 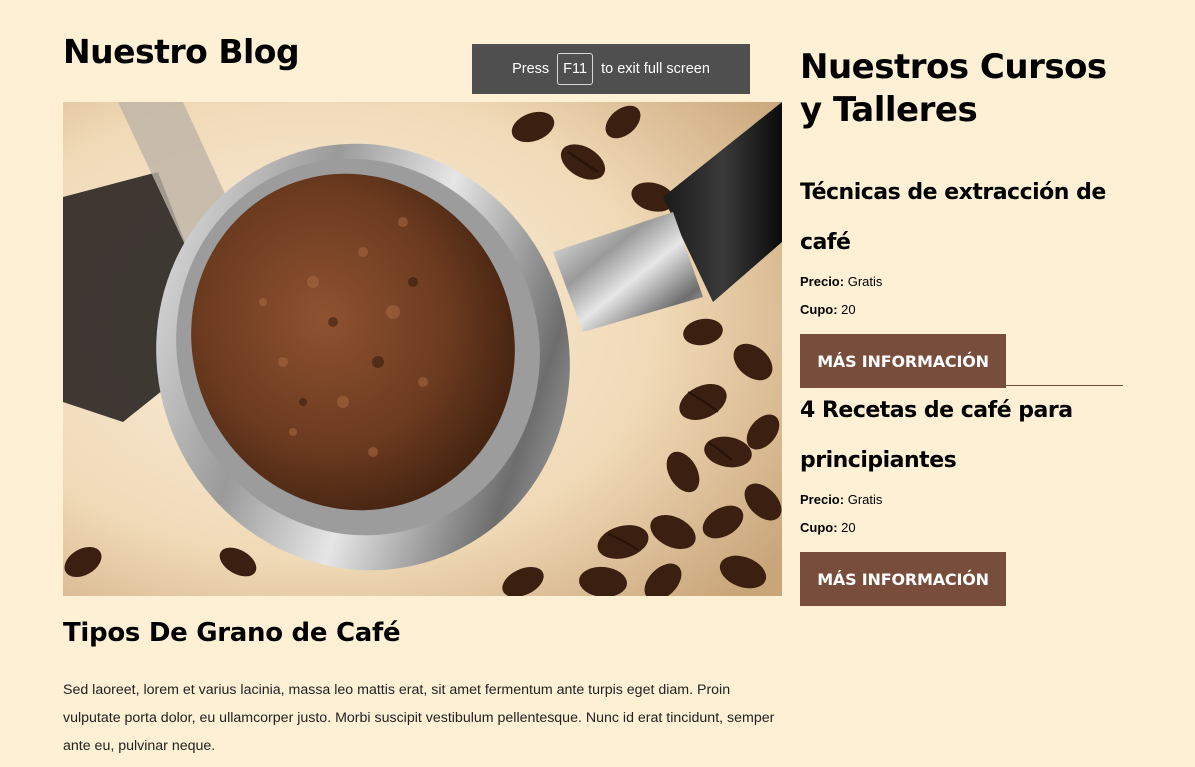 I want to click on fullscreen-notice-prefix: Press, so click(x=531, y=69).